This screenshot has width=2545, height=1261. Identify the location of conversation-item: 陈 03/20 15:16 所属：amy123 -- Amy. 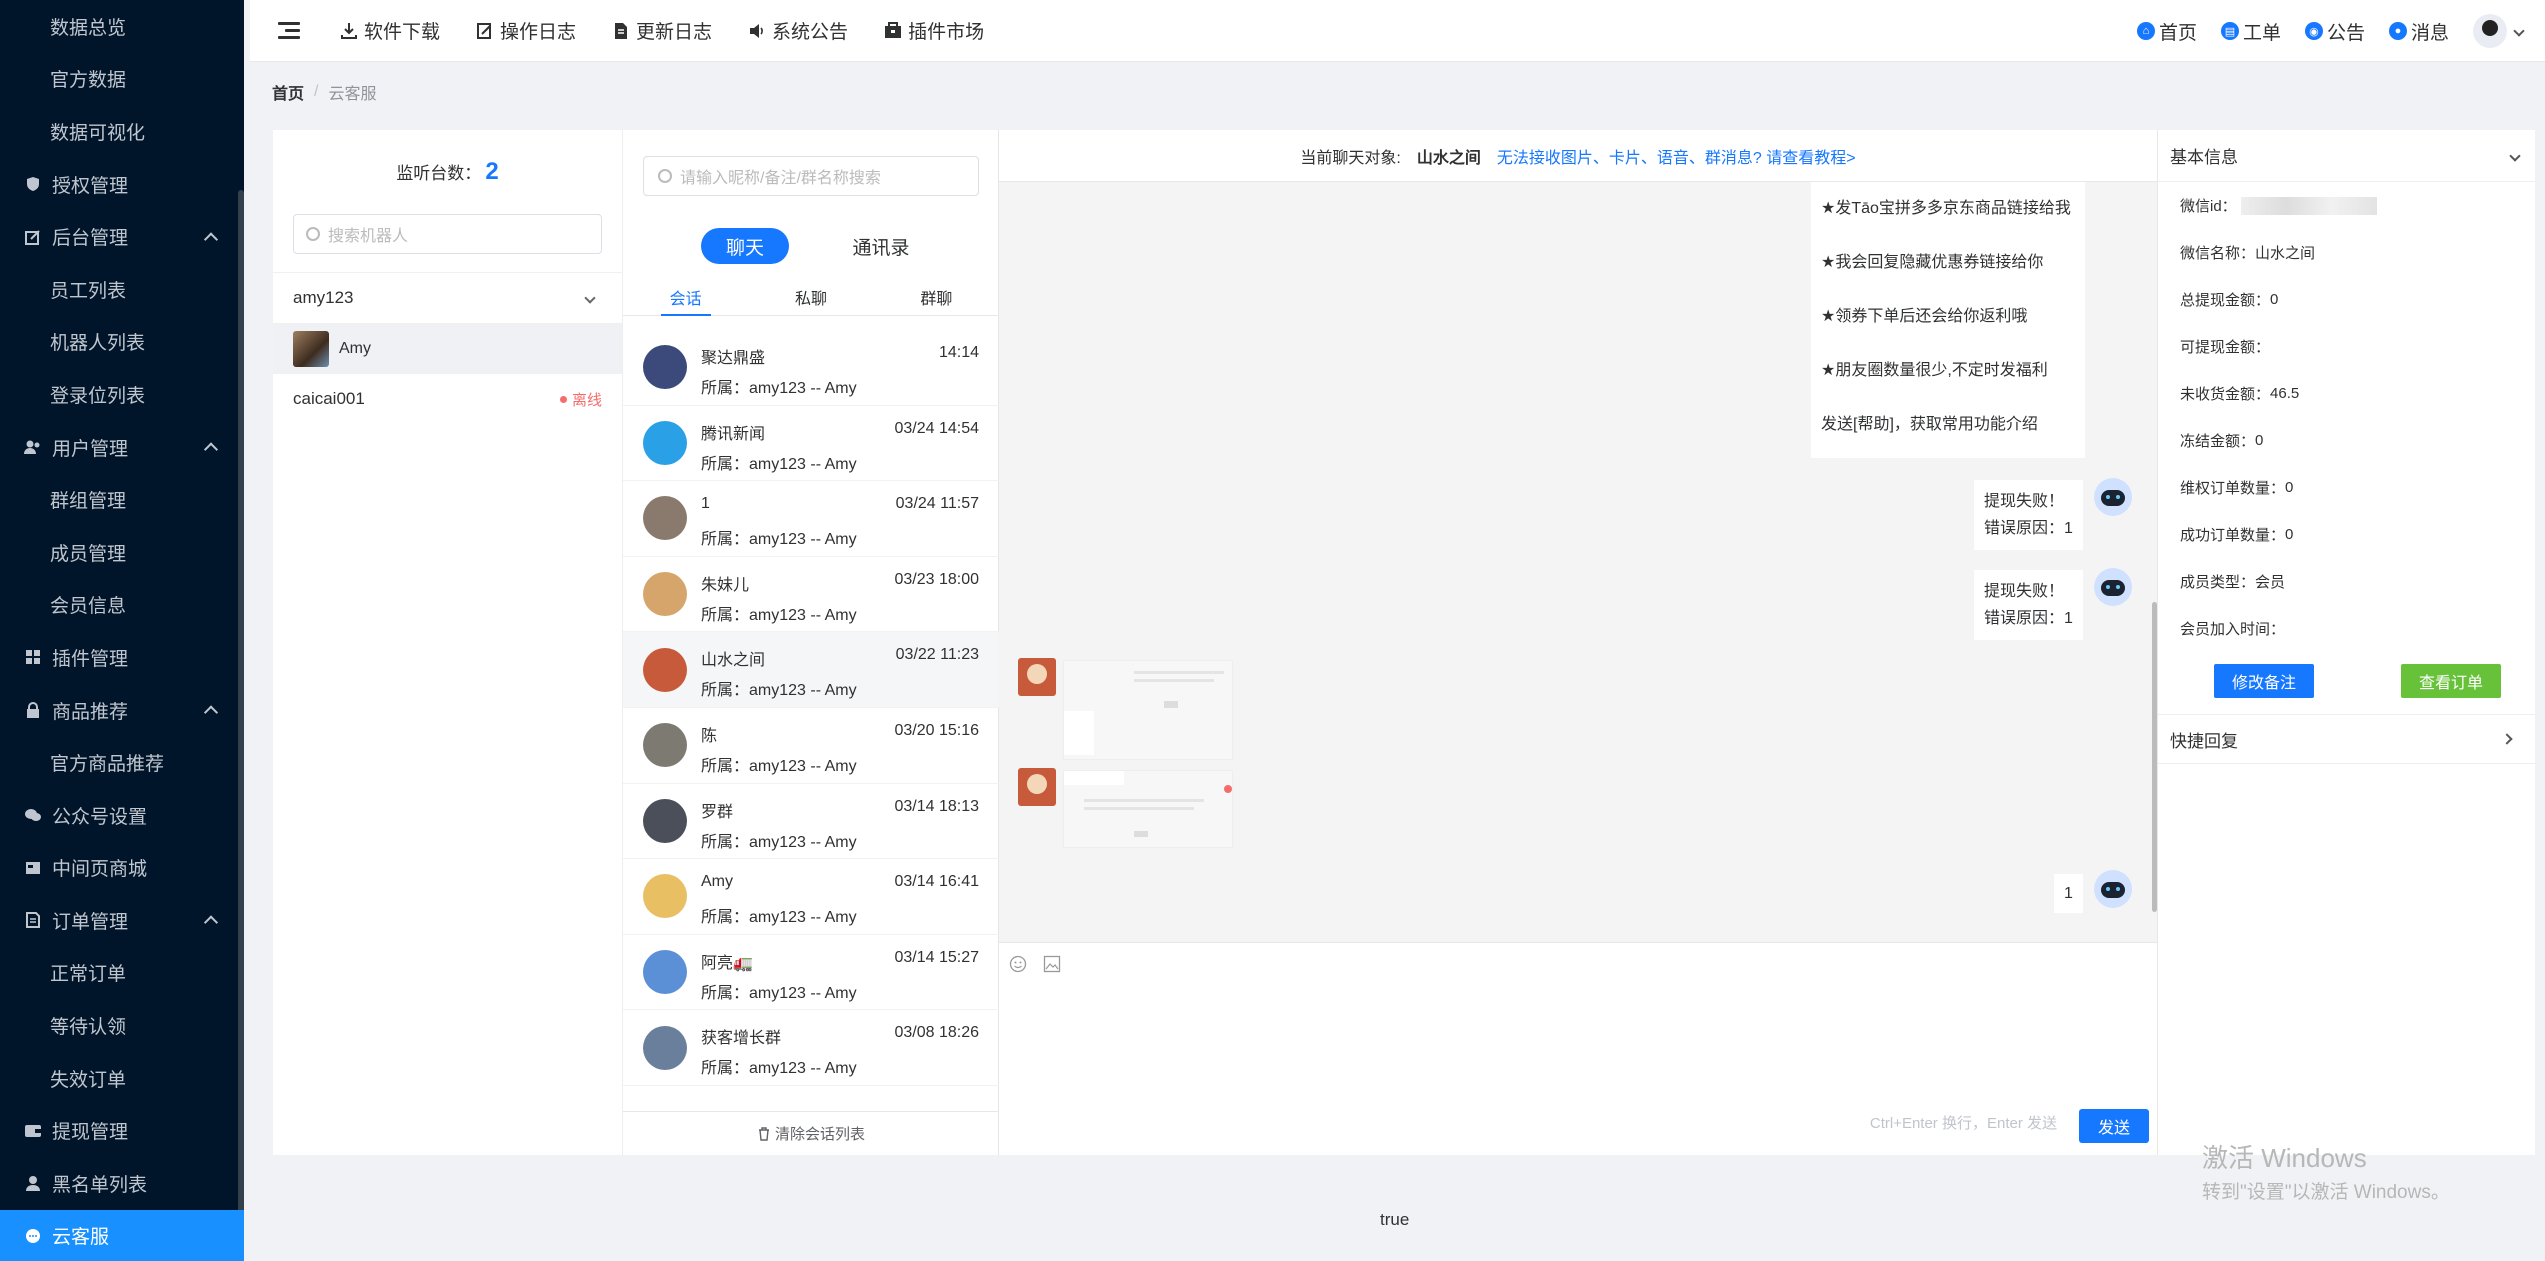
(811, 746).